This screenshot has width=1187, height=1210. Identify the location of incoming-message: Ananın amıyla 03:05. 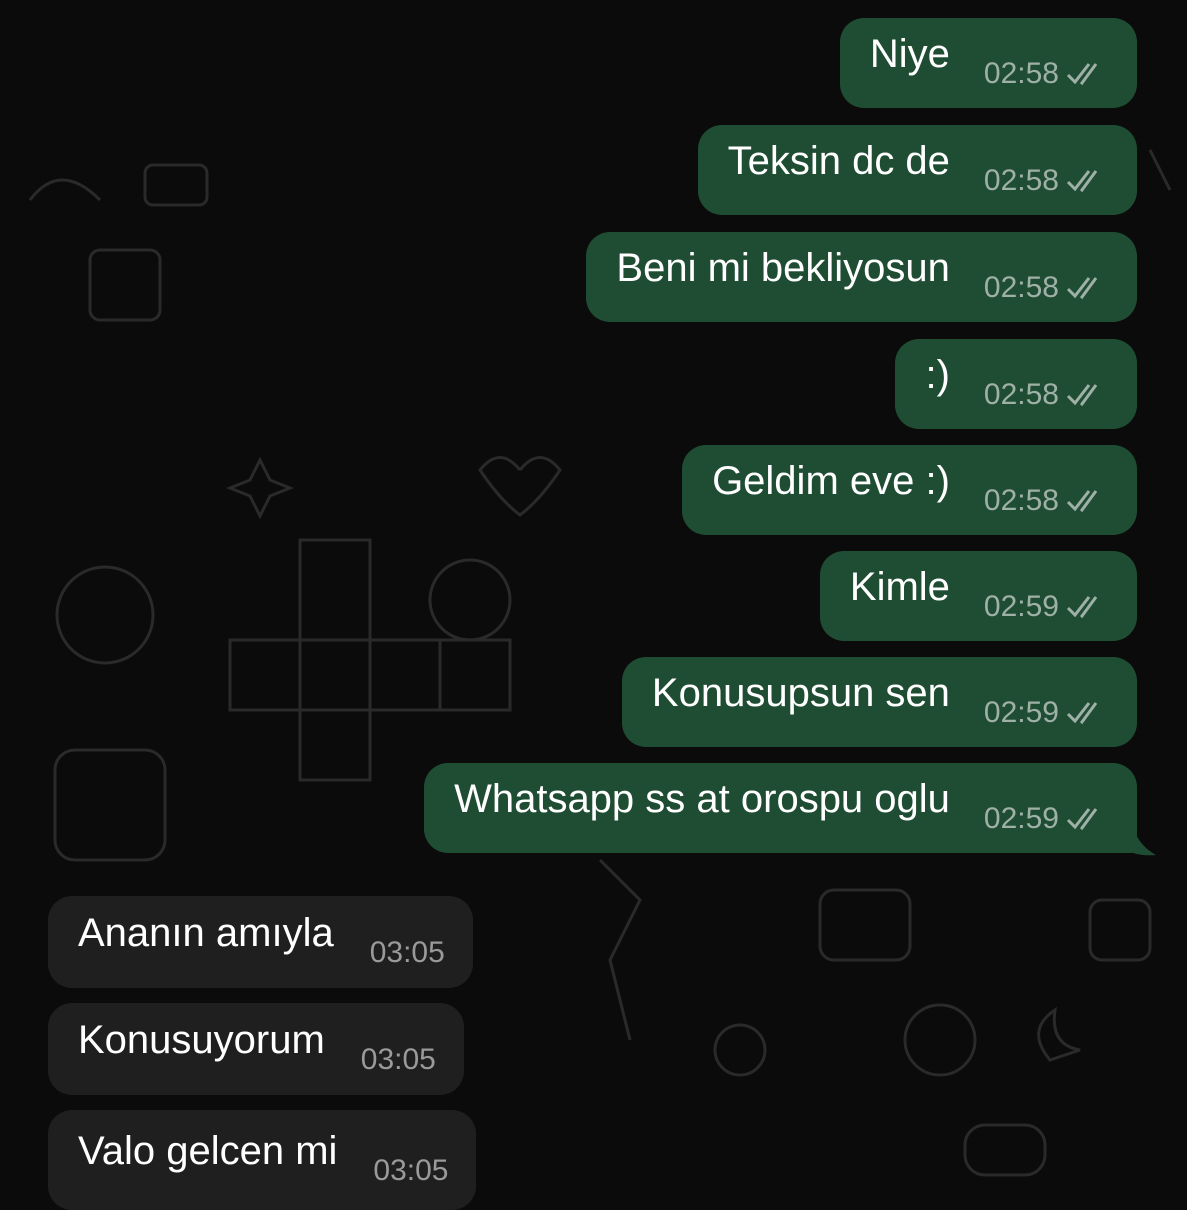
(260, 942).